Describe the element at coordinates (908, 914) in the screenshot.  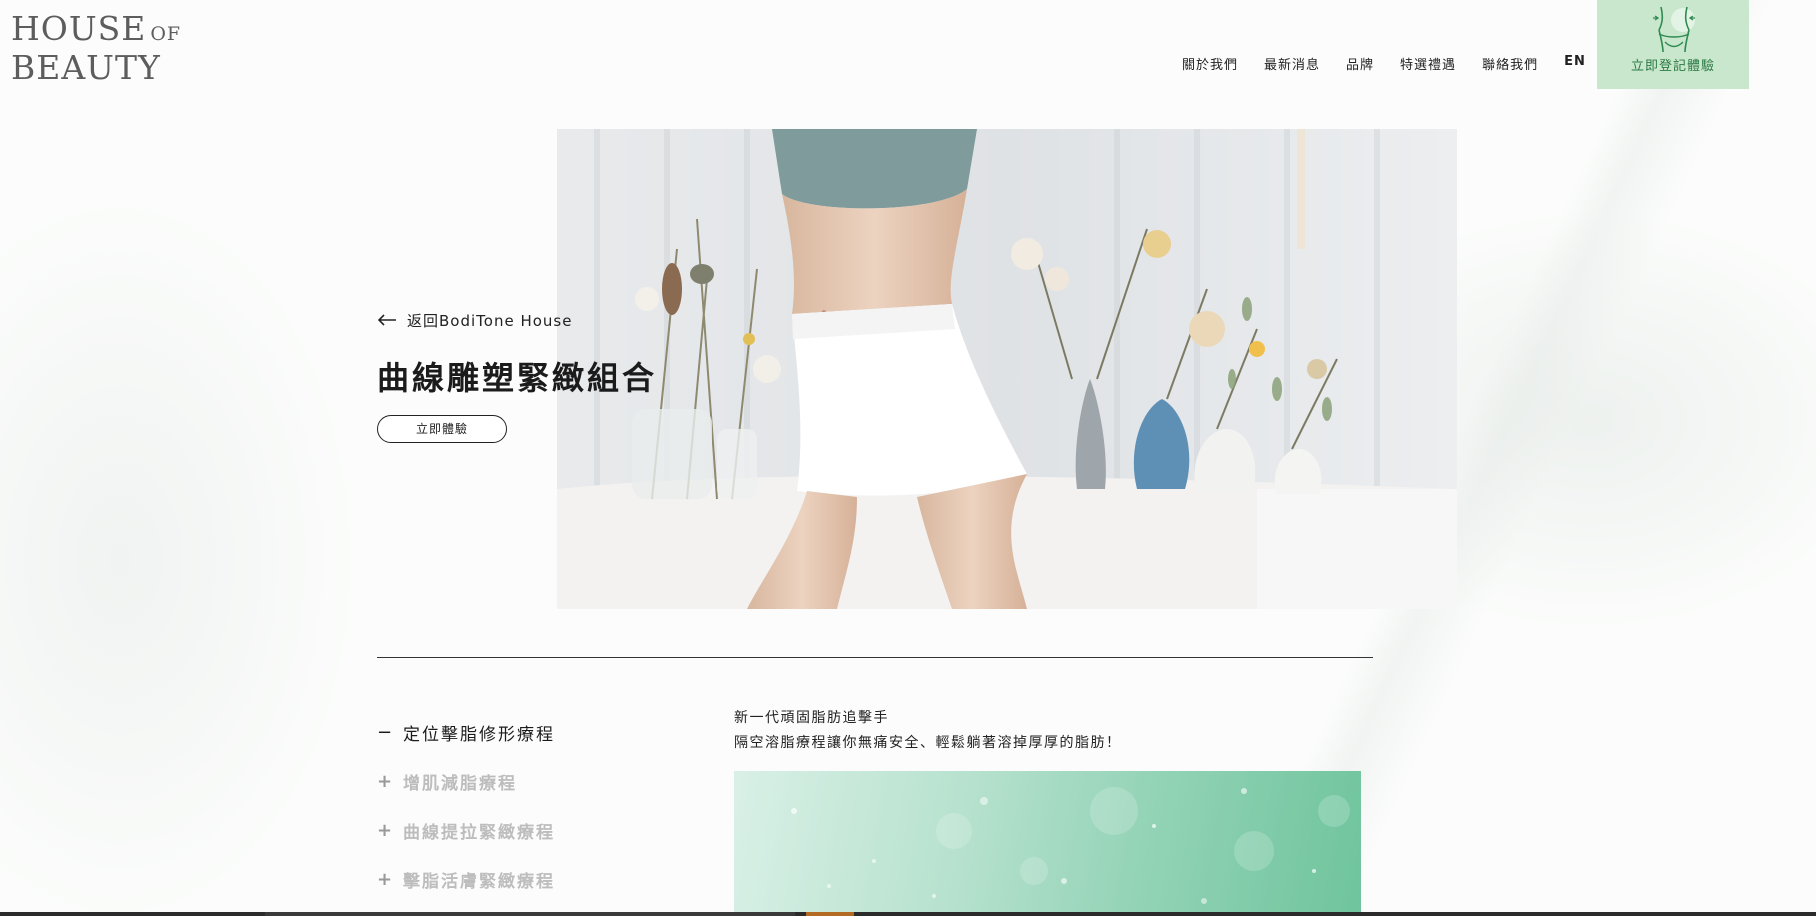
I see `browser-bottom-bar` at that location.